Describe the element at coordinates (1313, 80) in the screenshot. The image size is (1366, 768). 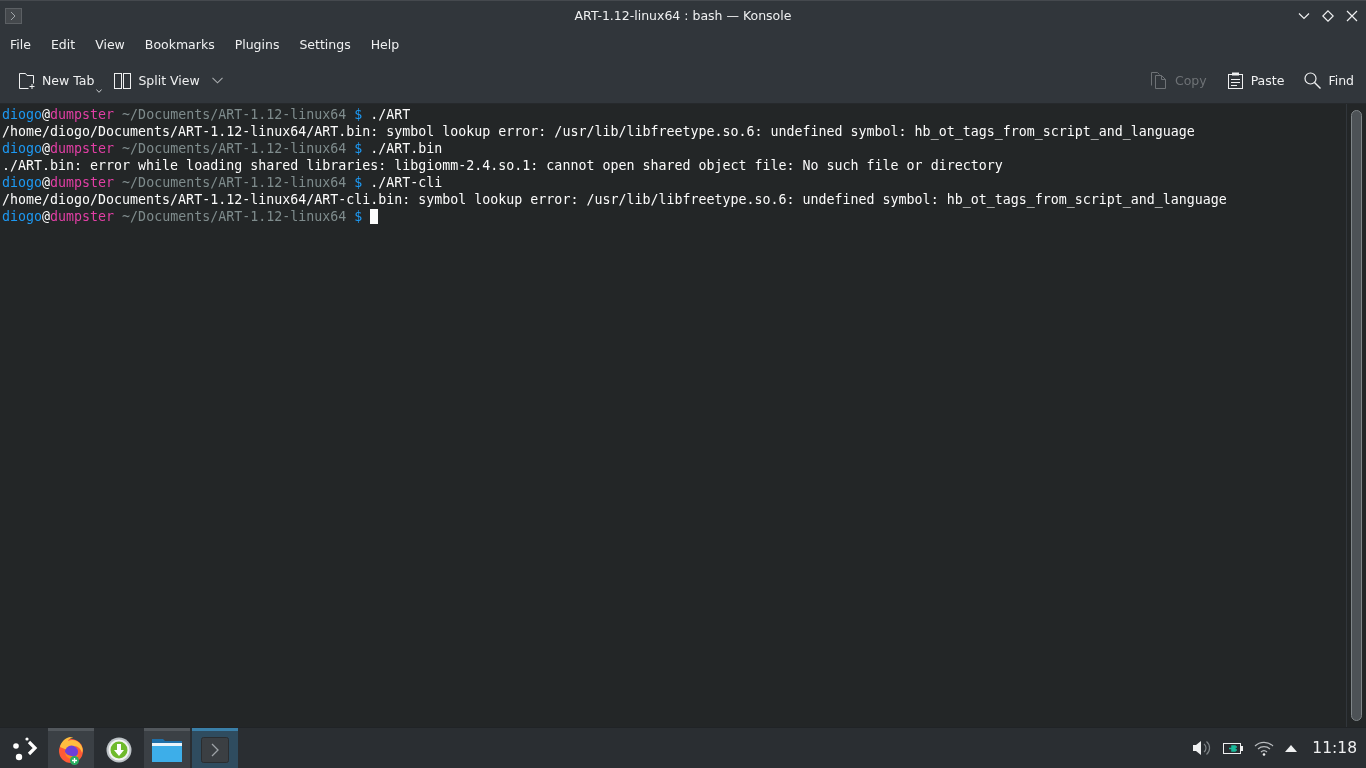
I see `search-icon` at that location.